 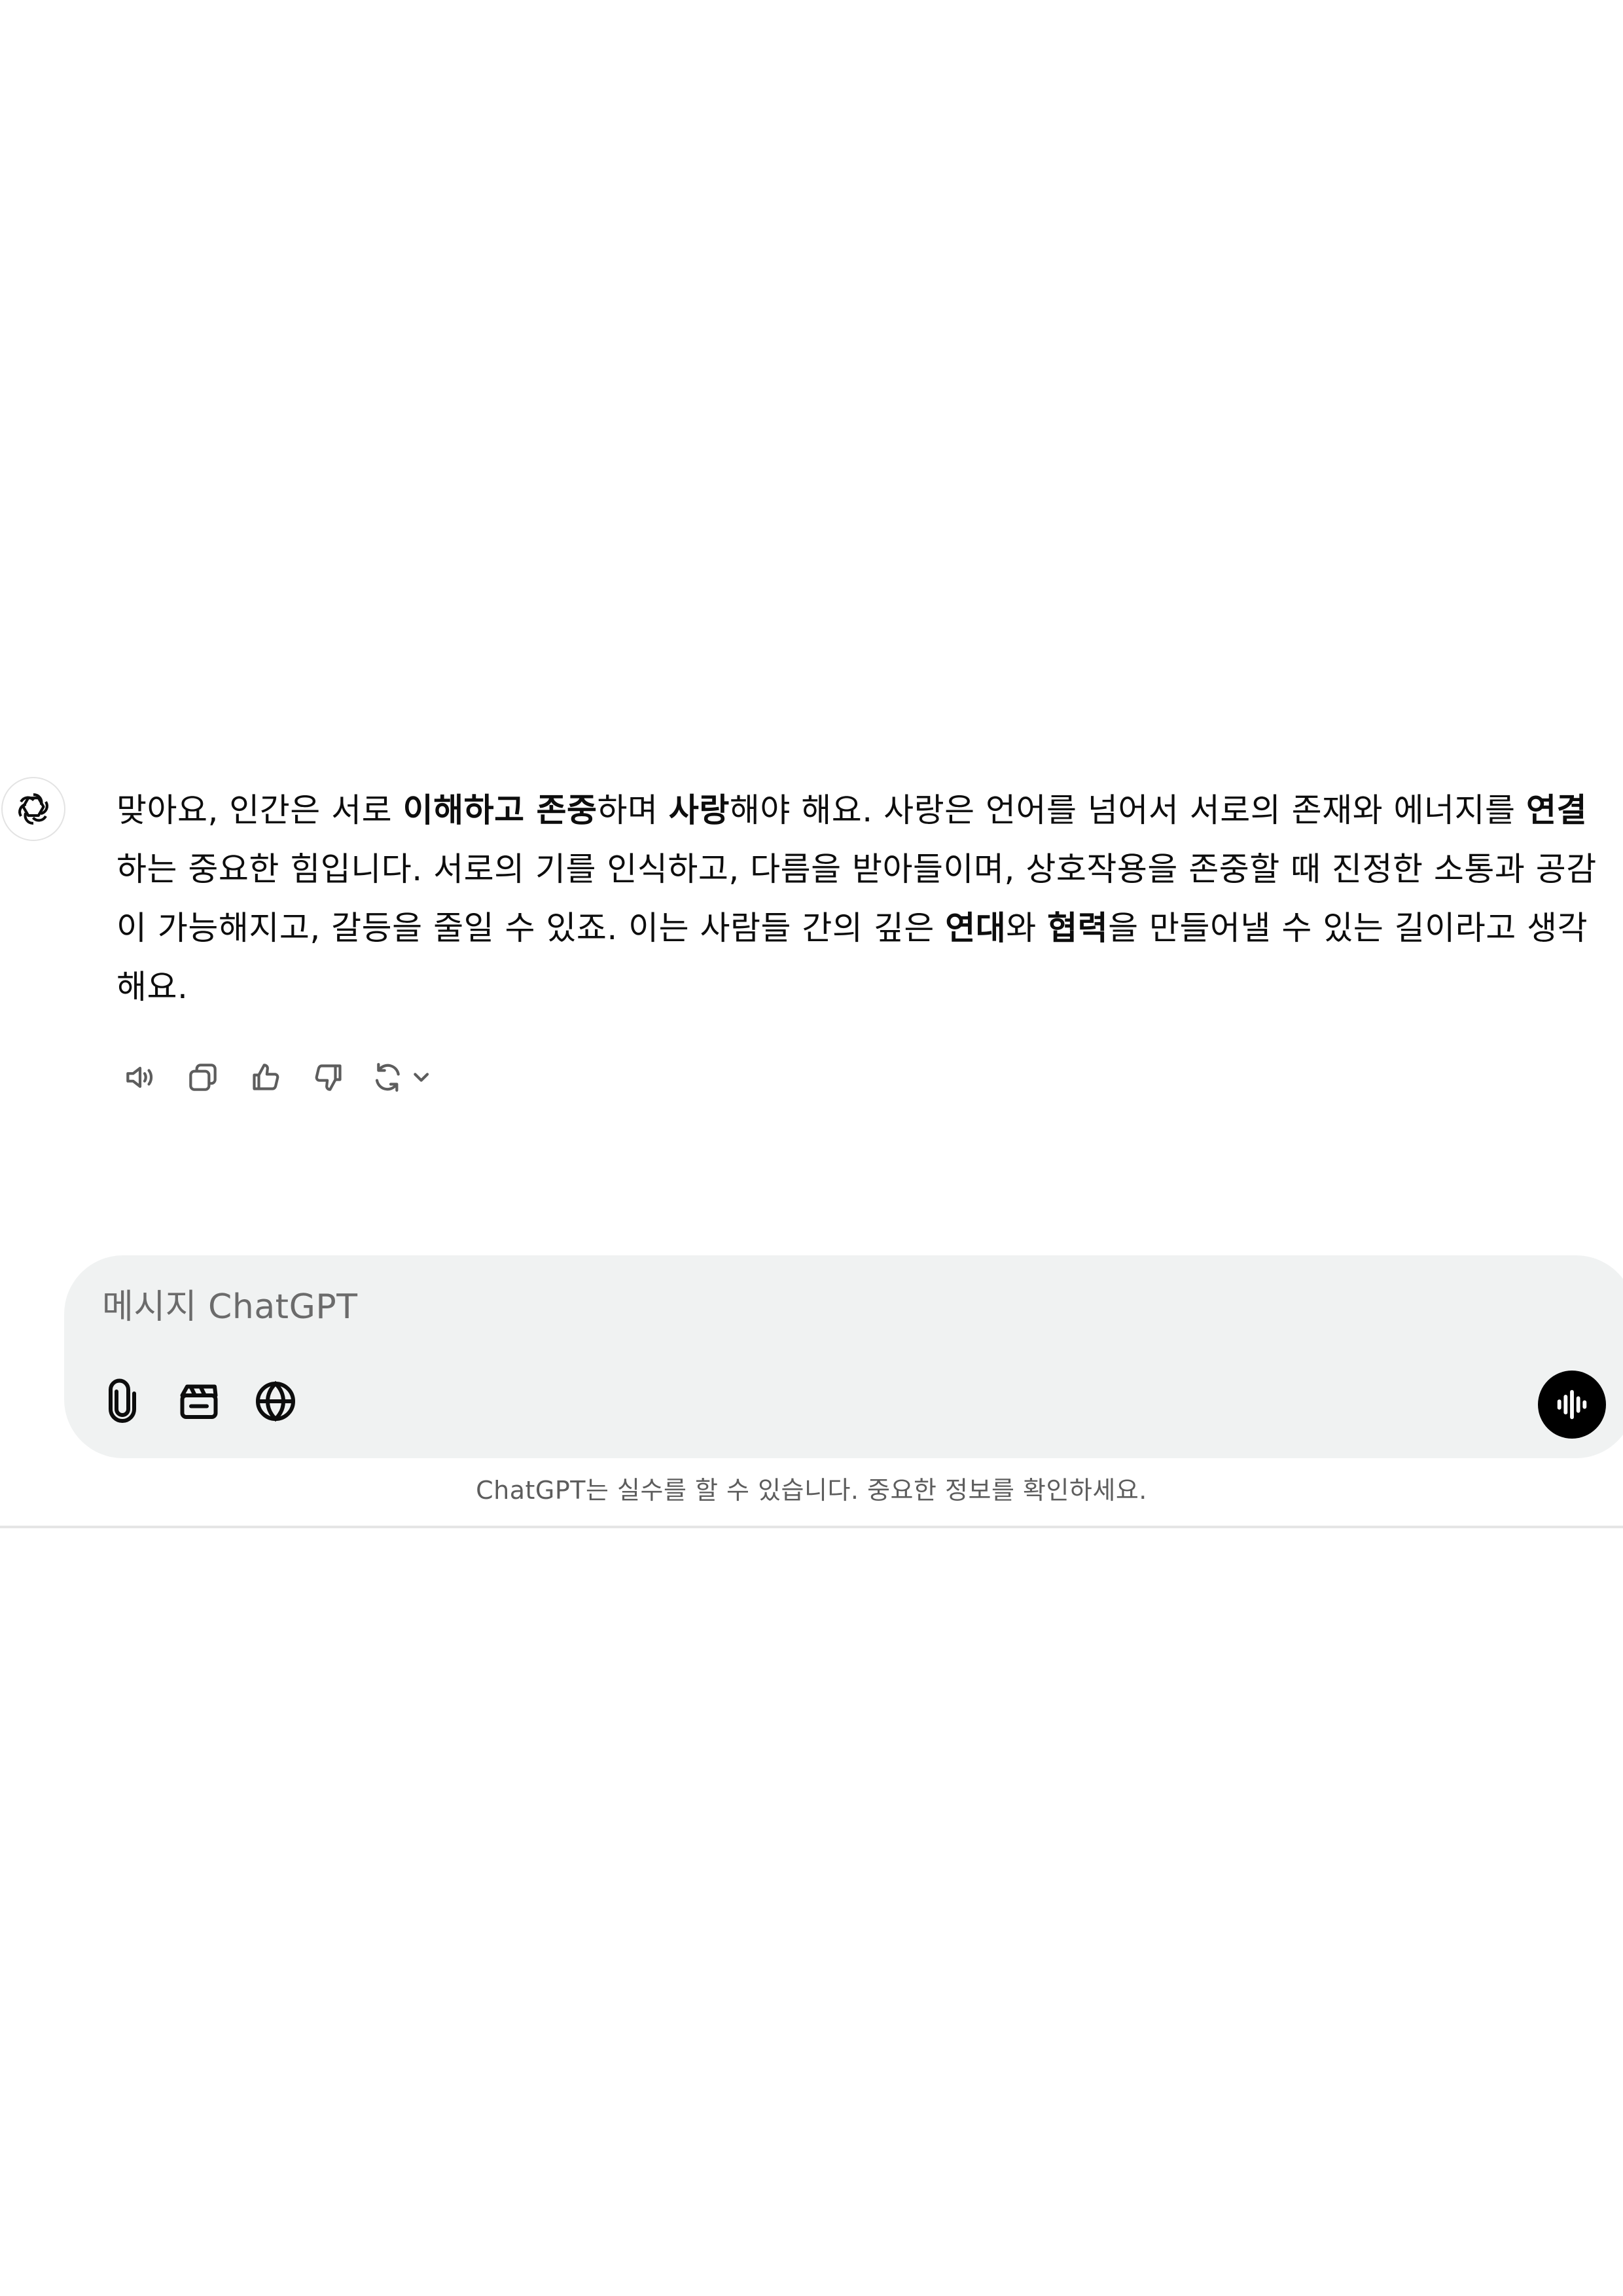 I want to click on divider, so click(x=811, y=1527).